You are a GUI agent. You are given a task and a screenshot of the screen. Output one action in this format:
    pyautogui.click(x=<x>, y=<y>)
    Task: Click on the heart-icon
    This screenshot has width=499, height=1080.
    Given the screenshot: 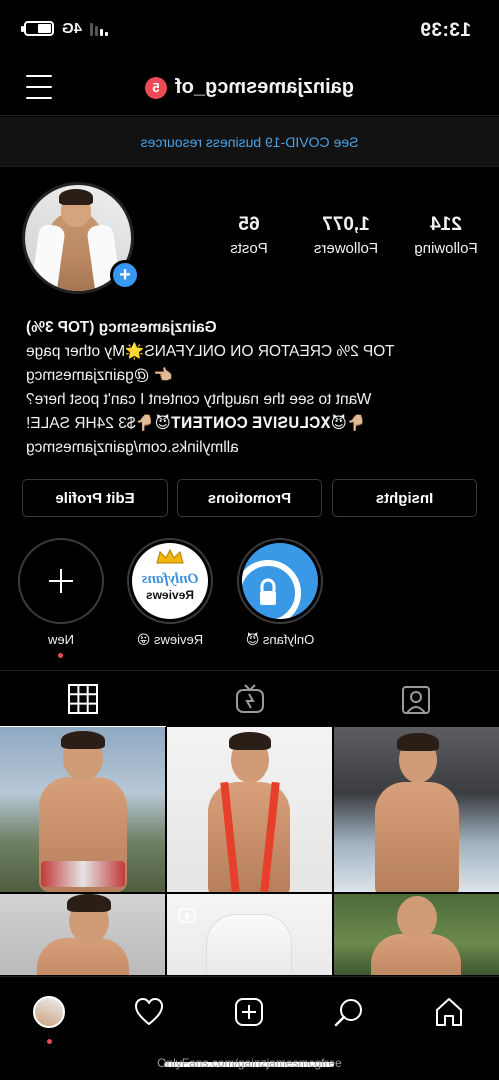 What is the action you would take?
    pyautogui.click(x=149, y=1011)
    